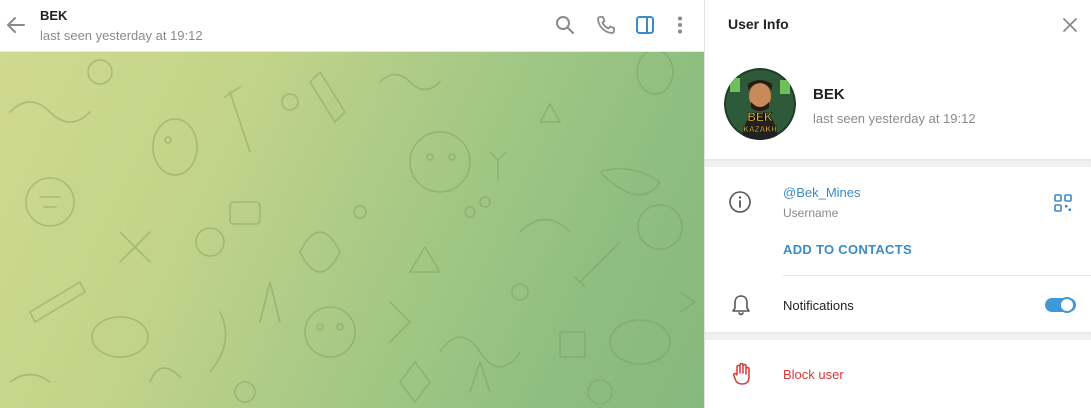 This screenshot has width=1091, height=408. I want to click on more-button, so click(680, 25).